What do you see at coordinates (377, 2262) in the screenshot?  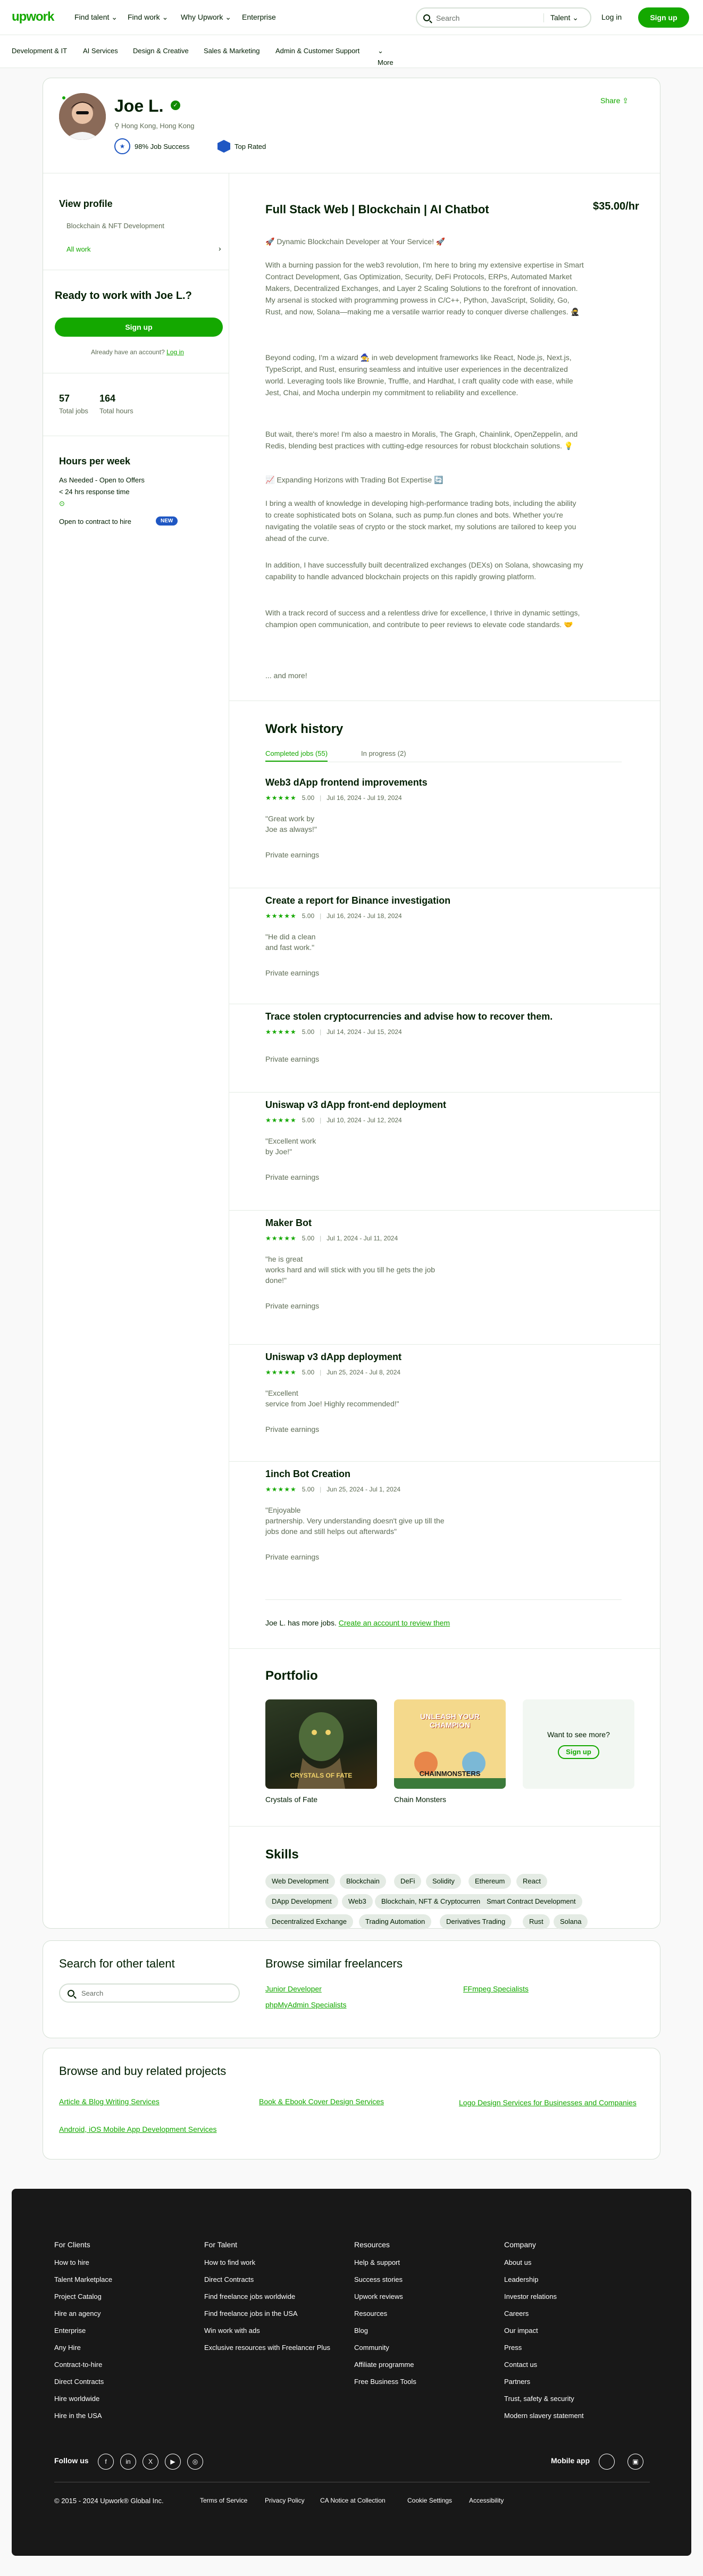 I see `footer-link: Help & support` at bounding box center [377, 2262].